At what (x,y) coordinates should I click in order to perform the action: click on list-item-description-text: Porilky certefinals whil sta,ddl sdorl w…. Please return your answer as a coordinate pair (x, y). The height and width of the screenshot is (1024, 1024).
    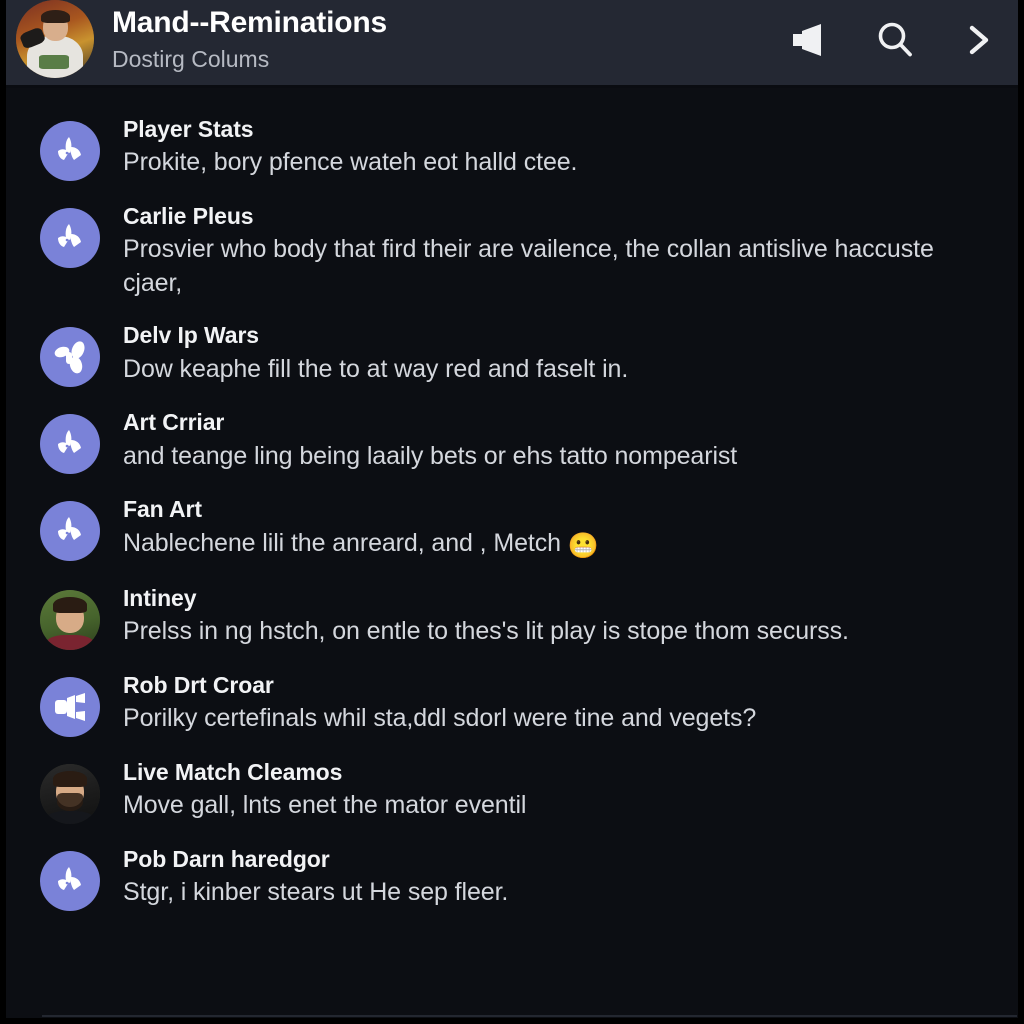
    Looking at the image, I should click on (440, 718).